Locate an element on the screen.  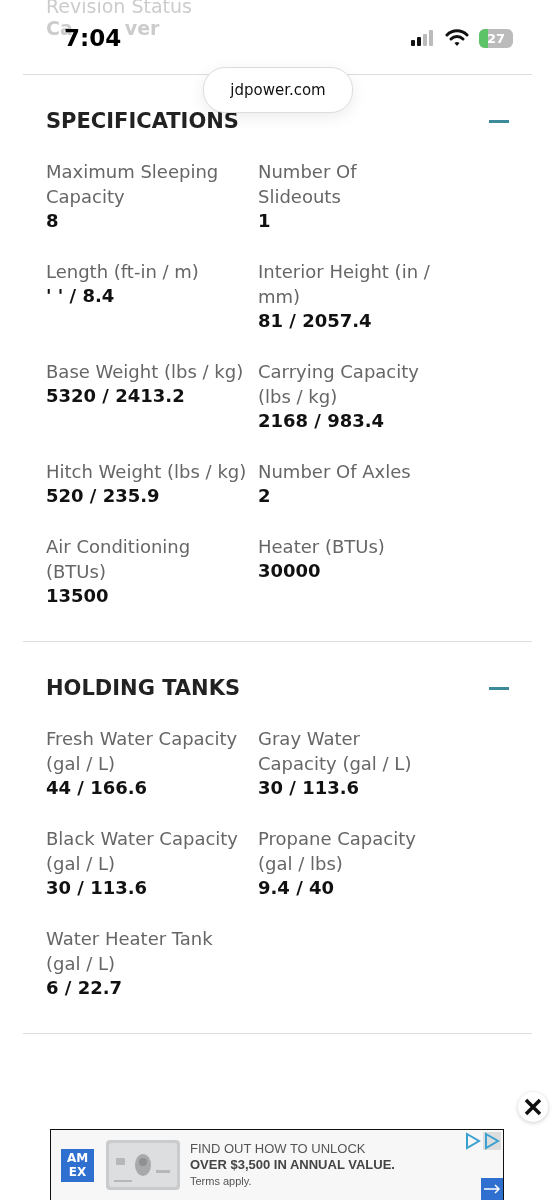
field-value: 2168 / 983.4 is located at coordinates (321, 420).